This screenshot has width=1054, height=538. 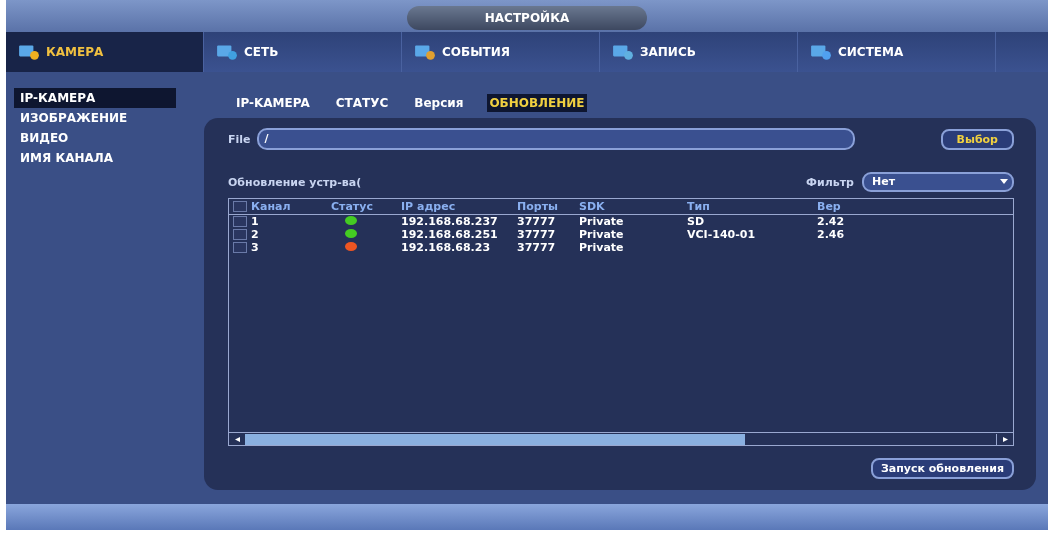 What do you see at coordinates (555, 139) in the screenshot?
I see `file-path-field: /` at bounding box center [555, 139].